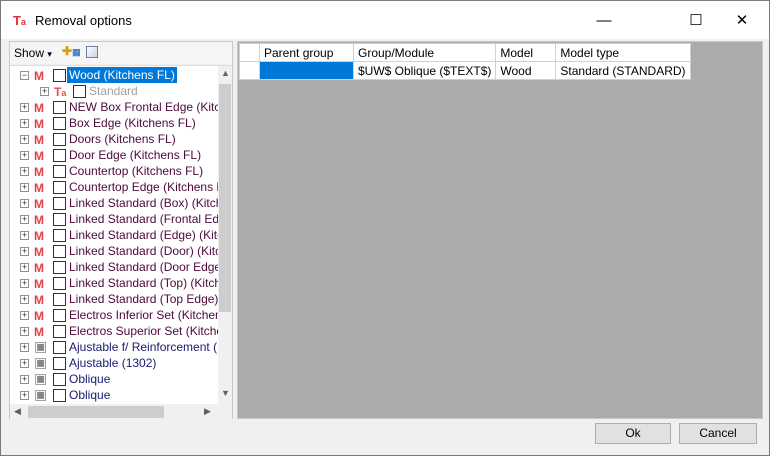 Image resolution: width=770 pixels, height=456 pixels. Describe the element at coordinates (526, 52) in the screenshot. I see `column-header: Model` at that location.